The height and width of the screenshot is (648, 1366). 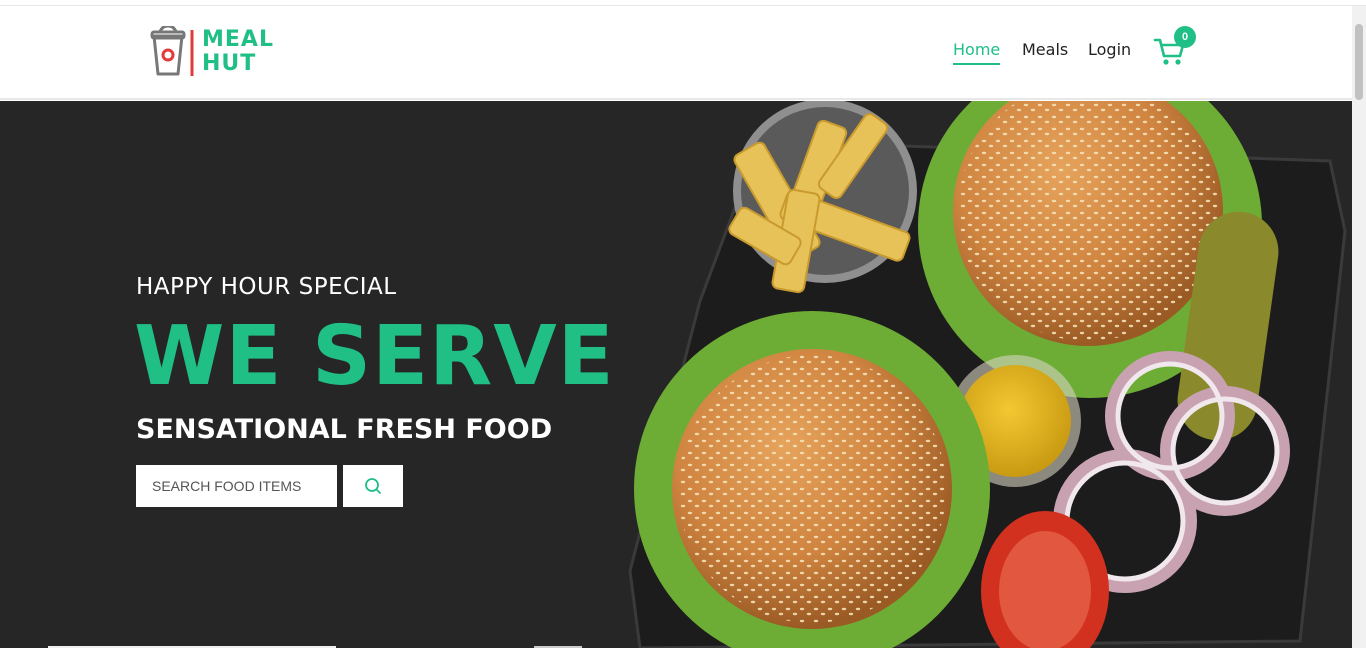 What do you see at coordinates (1359, 327) in the screenshot?
I see `page-scrollbar` at bounding box center [1359, 327].